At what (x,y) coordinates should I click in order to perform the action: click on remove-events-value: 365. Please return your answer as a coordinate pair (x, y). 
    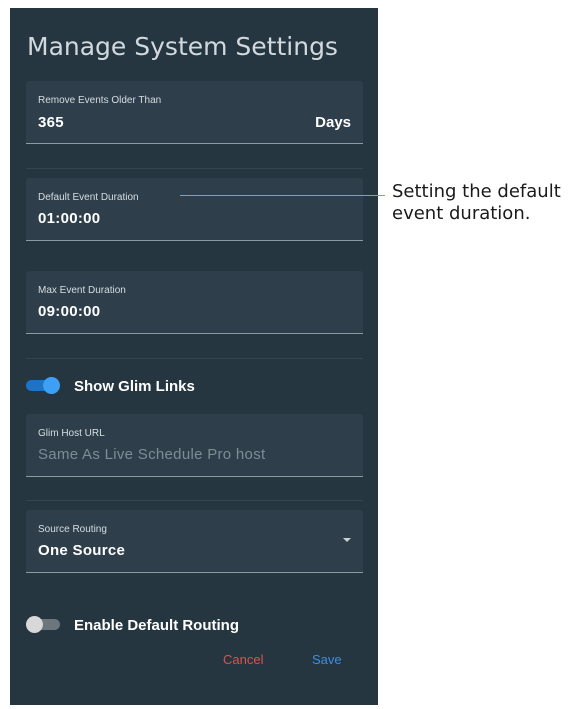
    Looking at the image, I should click on (51, 122).